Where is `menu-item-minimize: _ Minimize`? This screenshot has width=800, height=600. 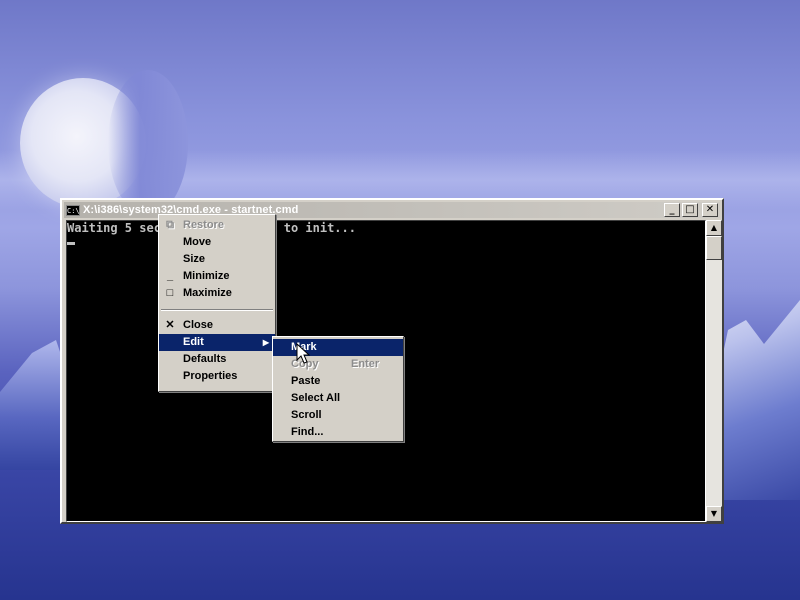
menu-item-minimize: _ Minimize is located at coordinates (217, 276).